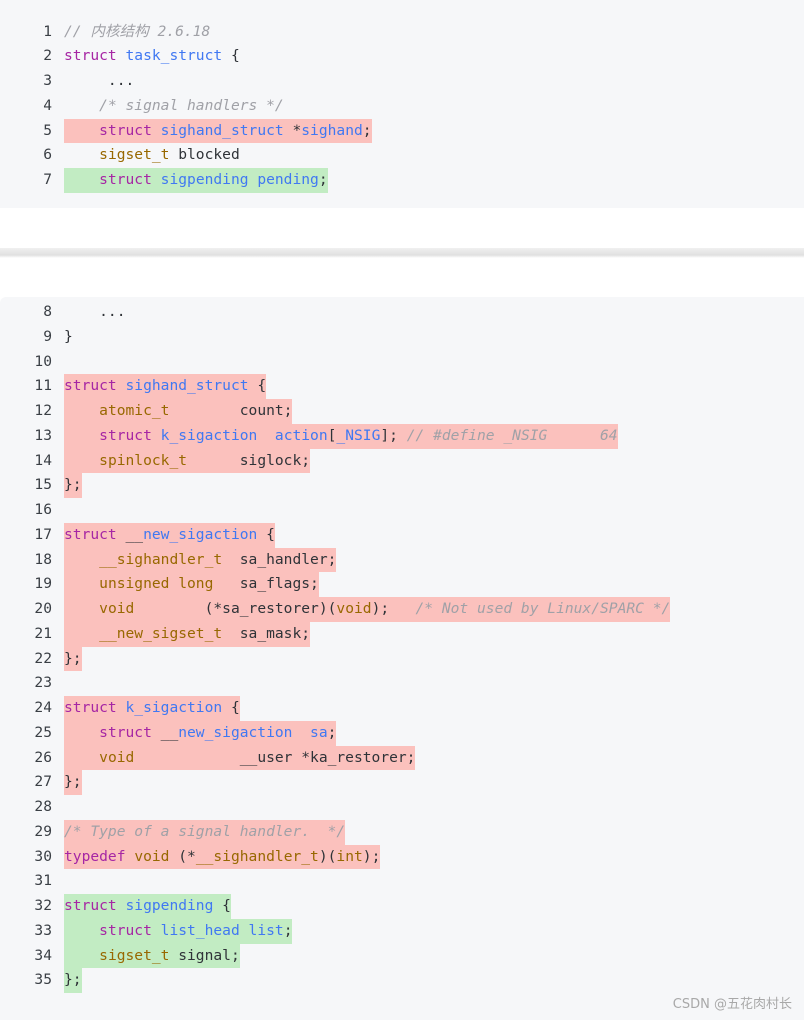  What do you see at coordinates (47, 179) in the screenshot?
I see `line-number: 7` at bounding box center [47, 179].